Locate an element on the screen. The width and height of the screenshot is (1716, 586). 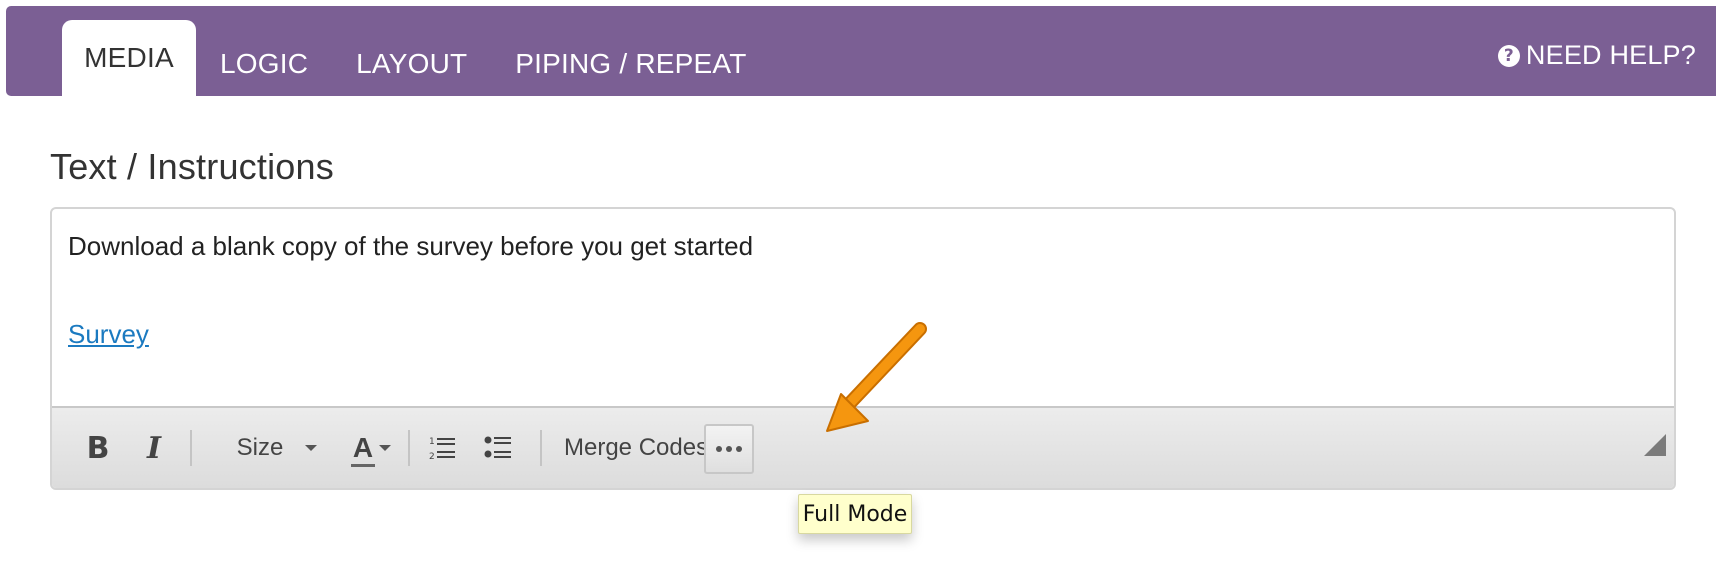
survey-link: Survey is located at coordinates (108, 334).